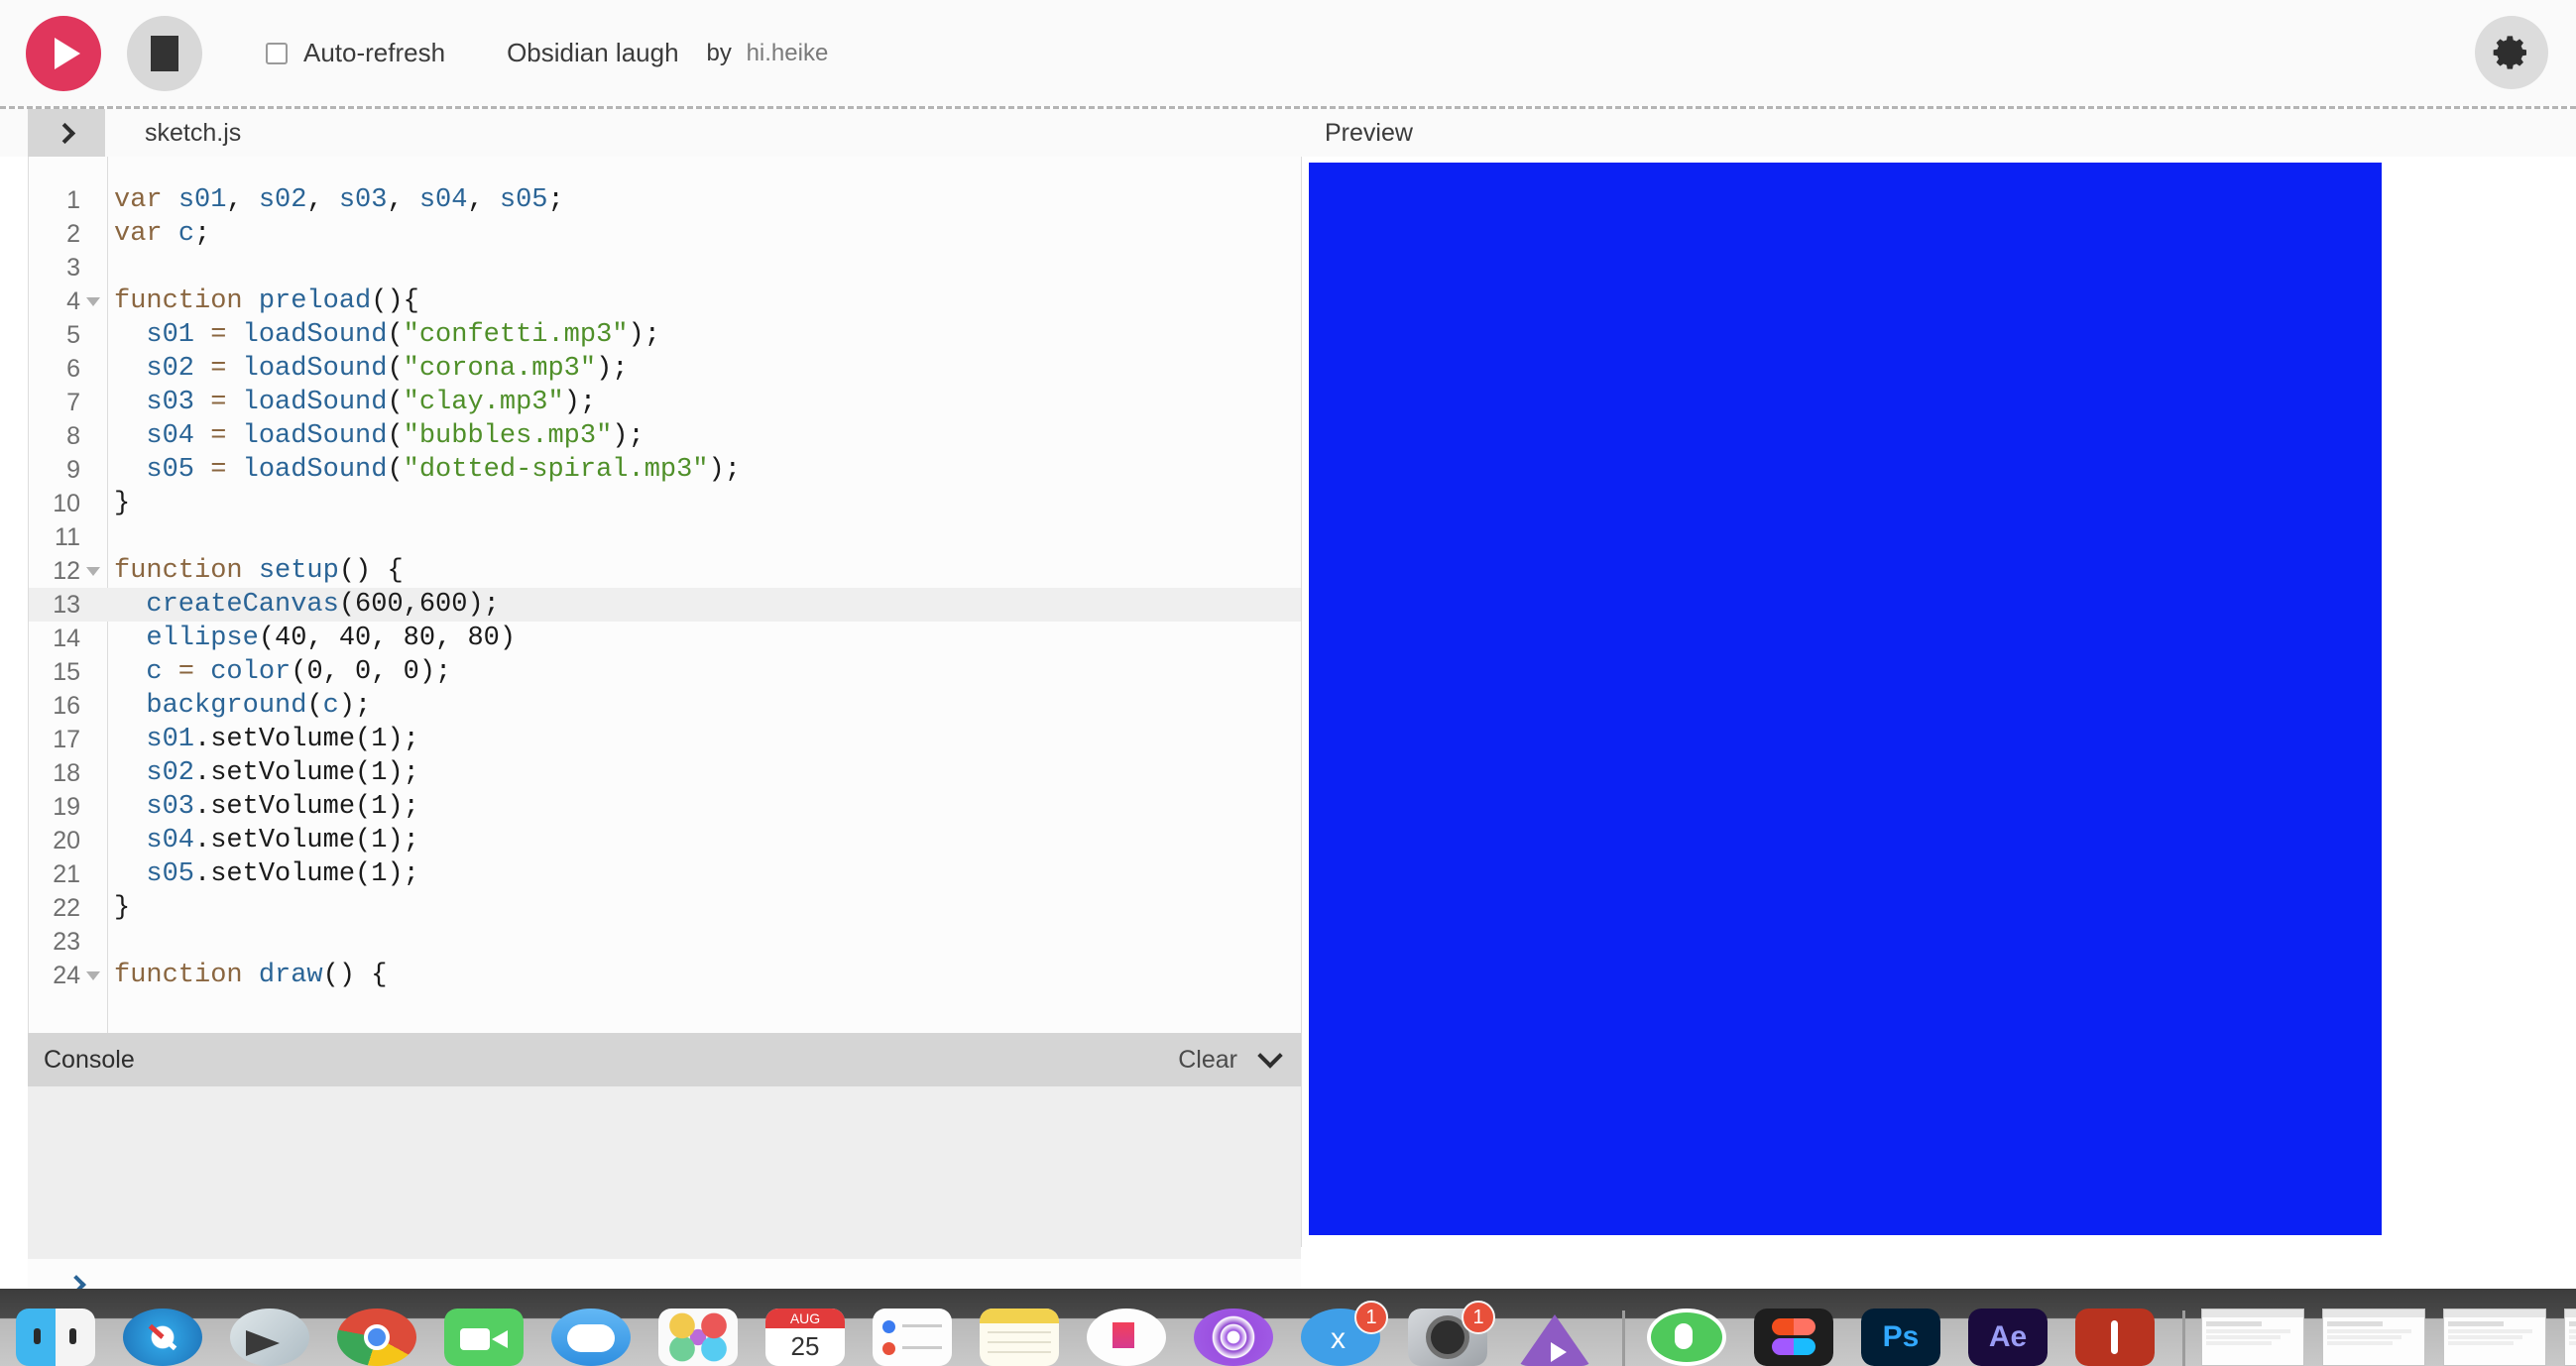 The width and height of the screenshot is (2576, 1366). What do you see at coordinates (1341, 1333) in the screenshot?
I see `dock-item-xcode: x1` at bounding box center [1341, 1333].